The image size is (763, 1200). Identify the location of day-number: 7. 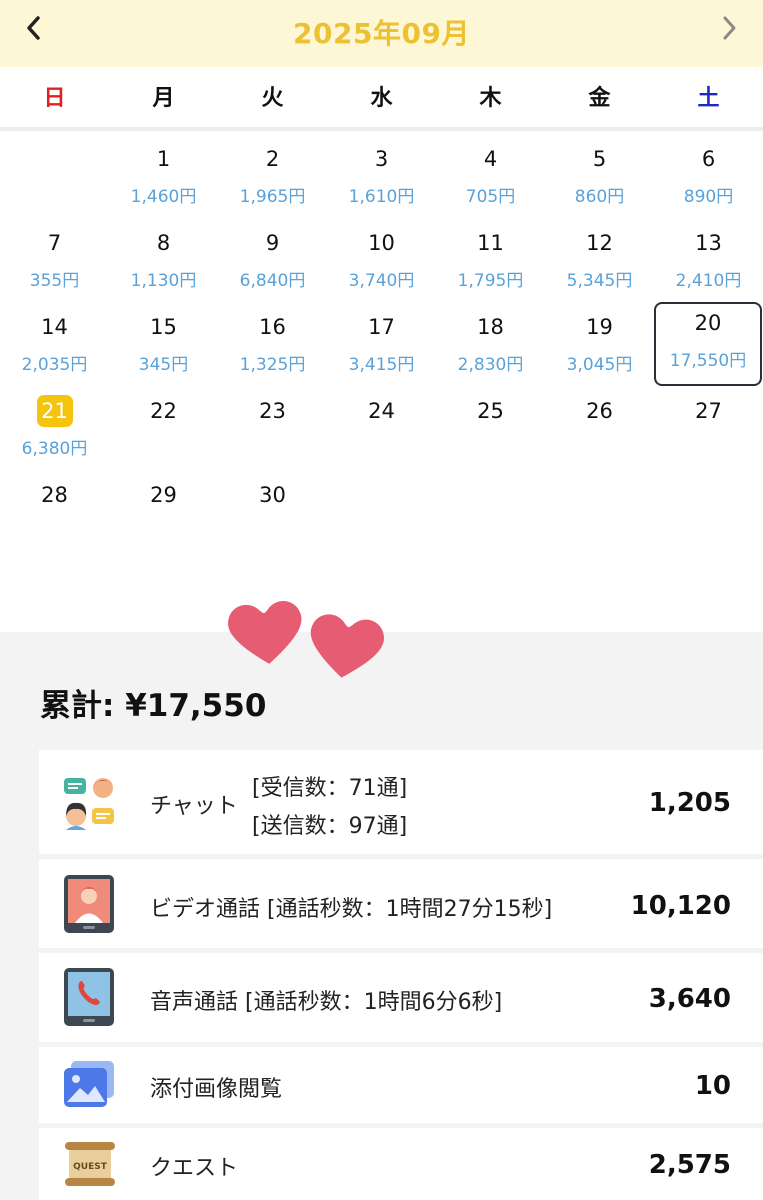
(54, 243).